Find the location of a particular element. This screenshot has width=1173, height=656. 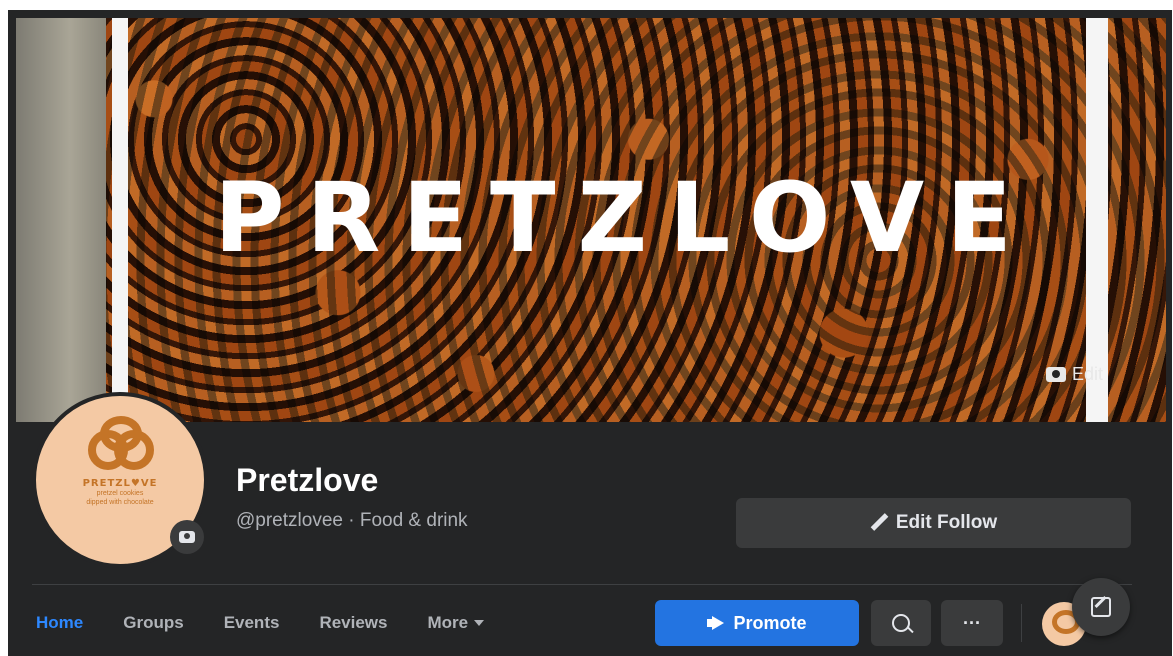

compose-message-button is located at coordinates (1101, 607).